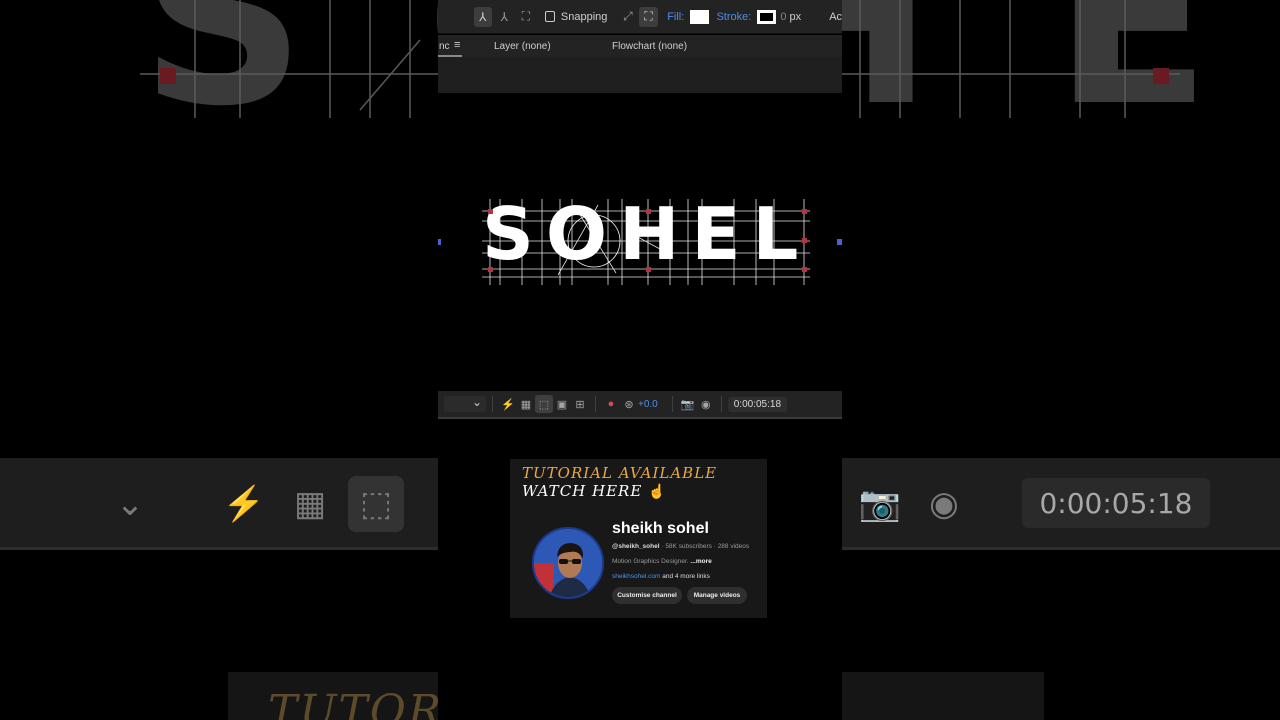 The height and width of the screenshot is (720, 1280). What do you see at coordinates (647, 595) in the screenshot?
I see `customise-channel-button: Customise channel` at bounding box center [647, 595].